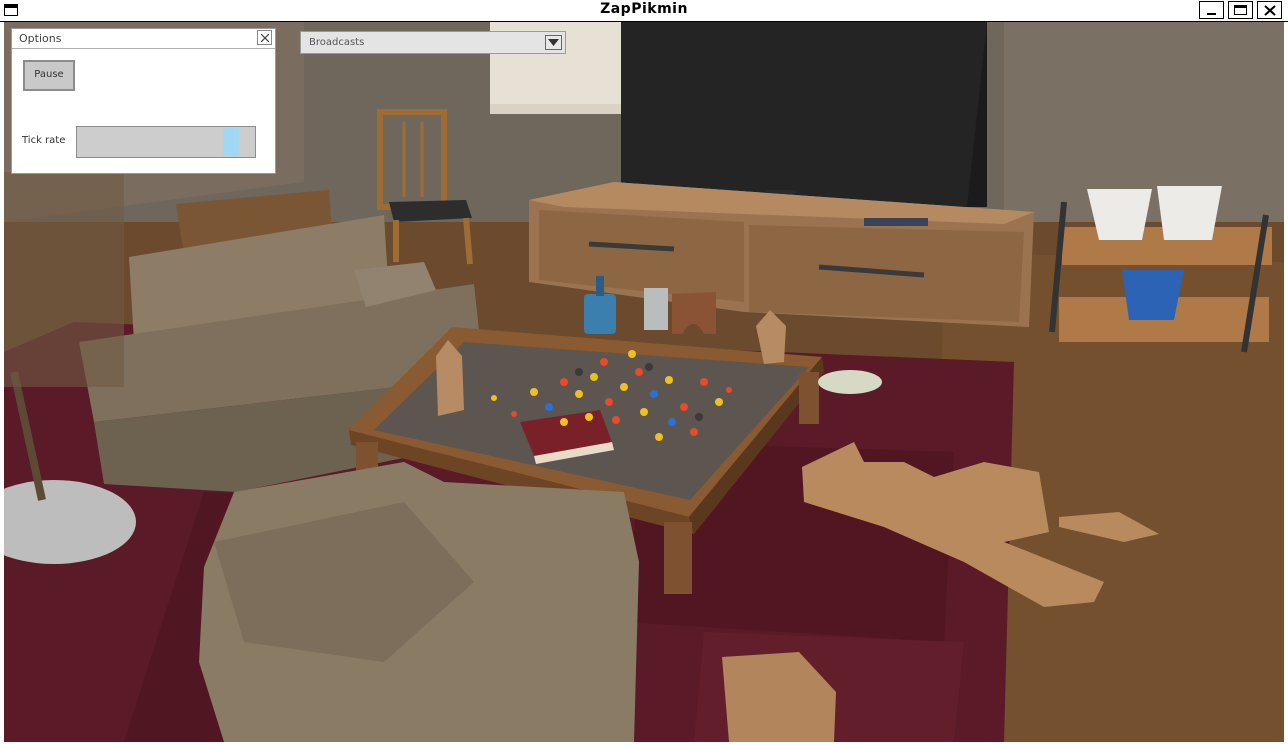 This screenshot has height=745, width=1288. I want to click on options-close-button, so click(264, 37).